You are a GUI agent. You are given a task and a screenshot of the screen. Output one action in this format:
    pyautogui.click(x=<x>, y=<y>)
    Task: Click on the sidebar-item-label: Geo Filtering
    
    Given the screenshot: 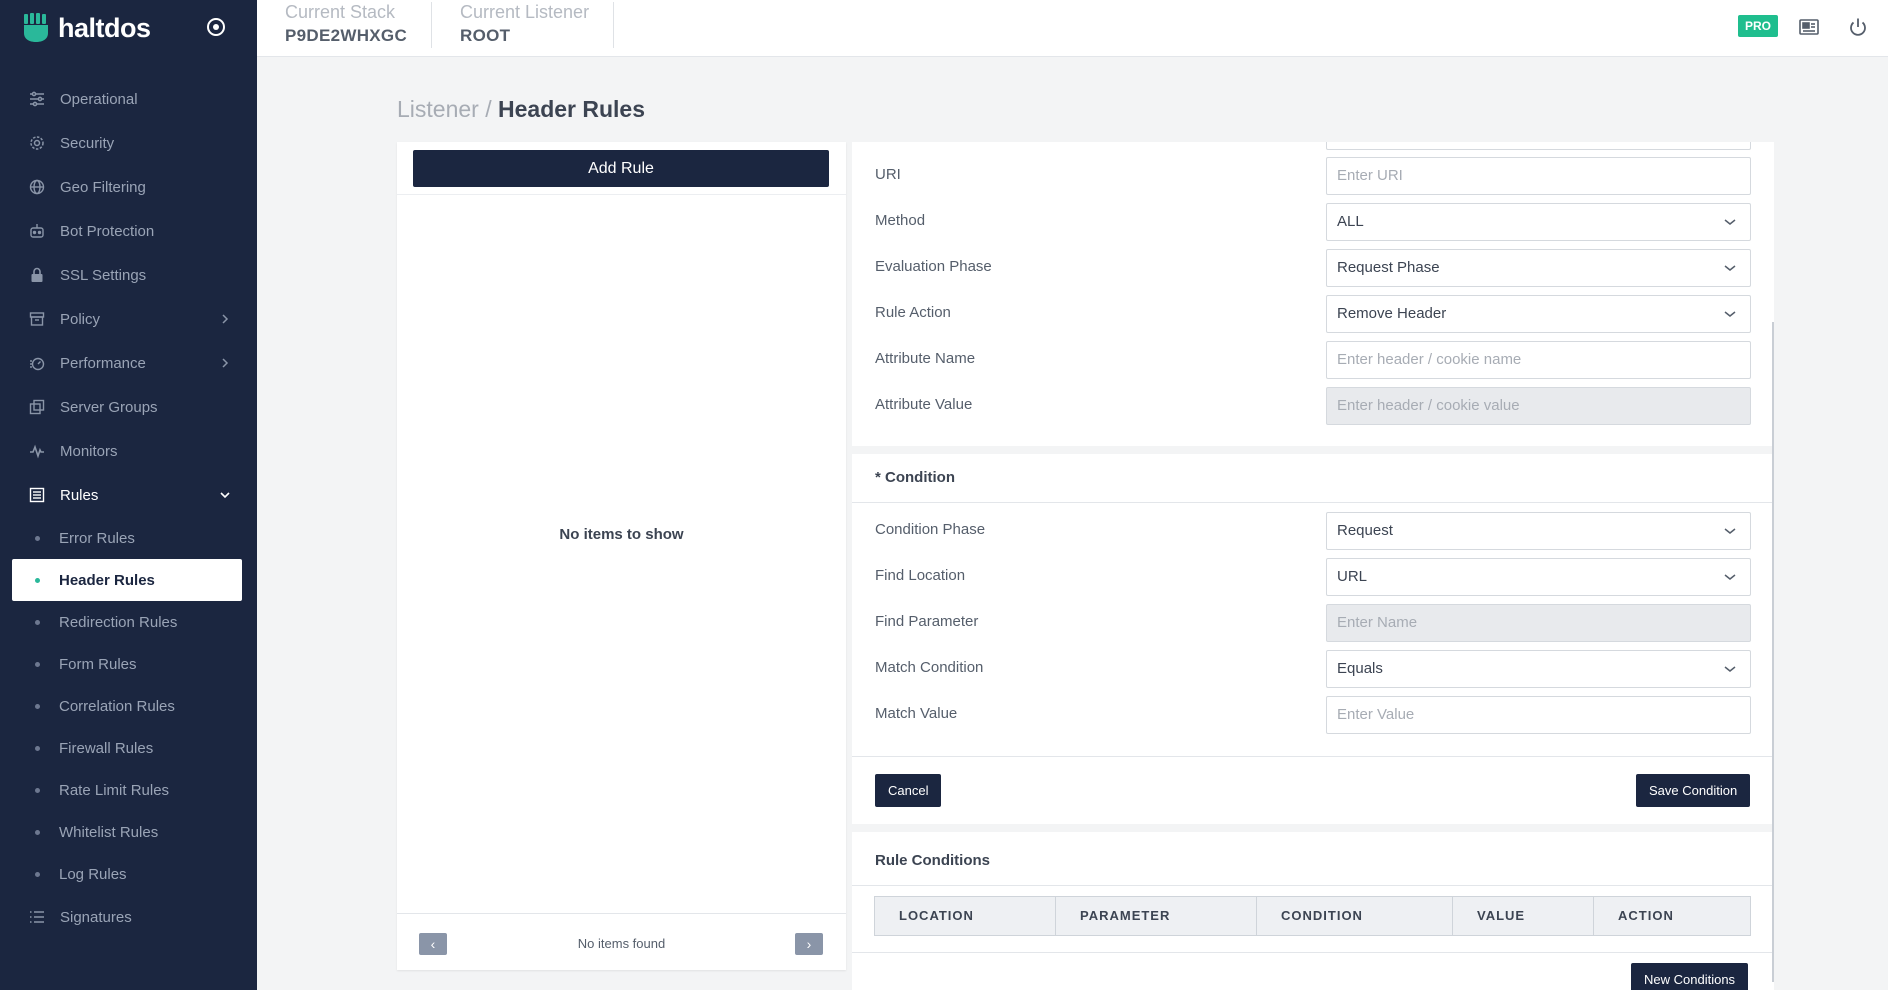 What is the action you would take?
    pyautogui.click(x=103, y=187)
    